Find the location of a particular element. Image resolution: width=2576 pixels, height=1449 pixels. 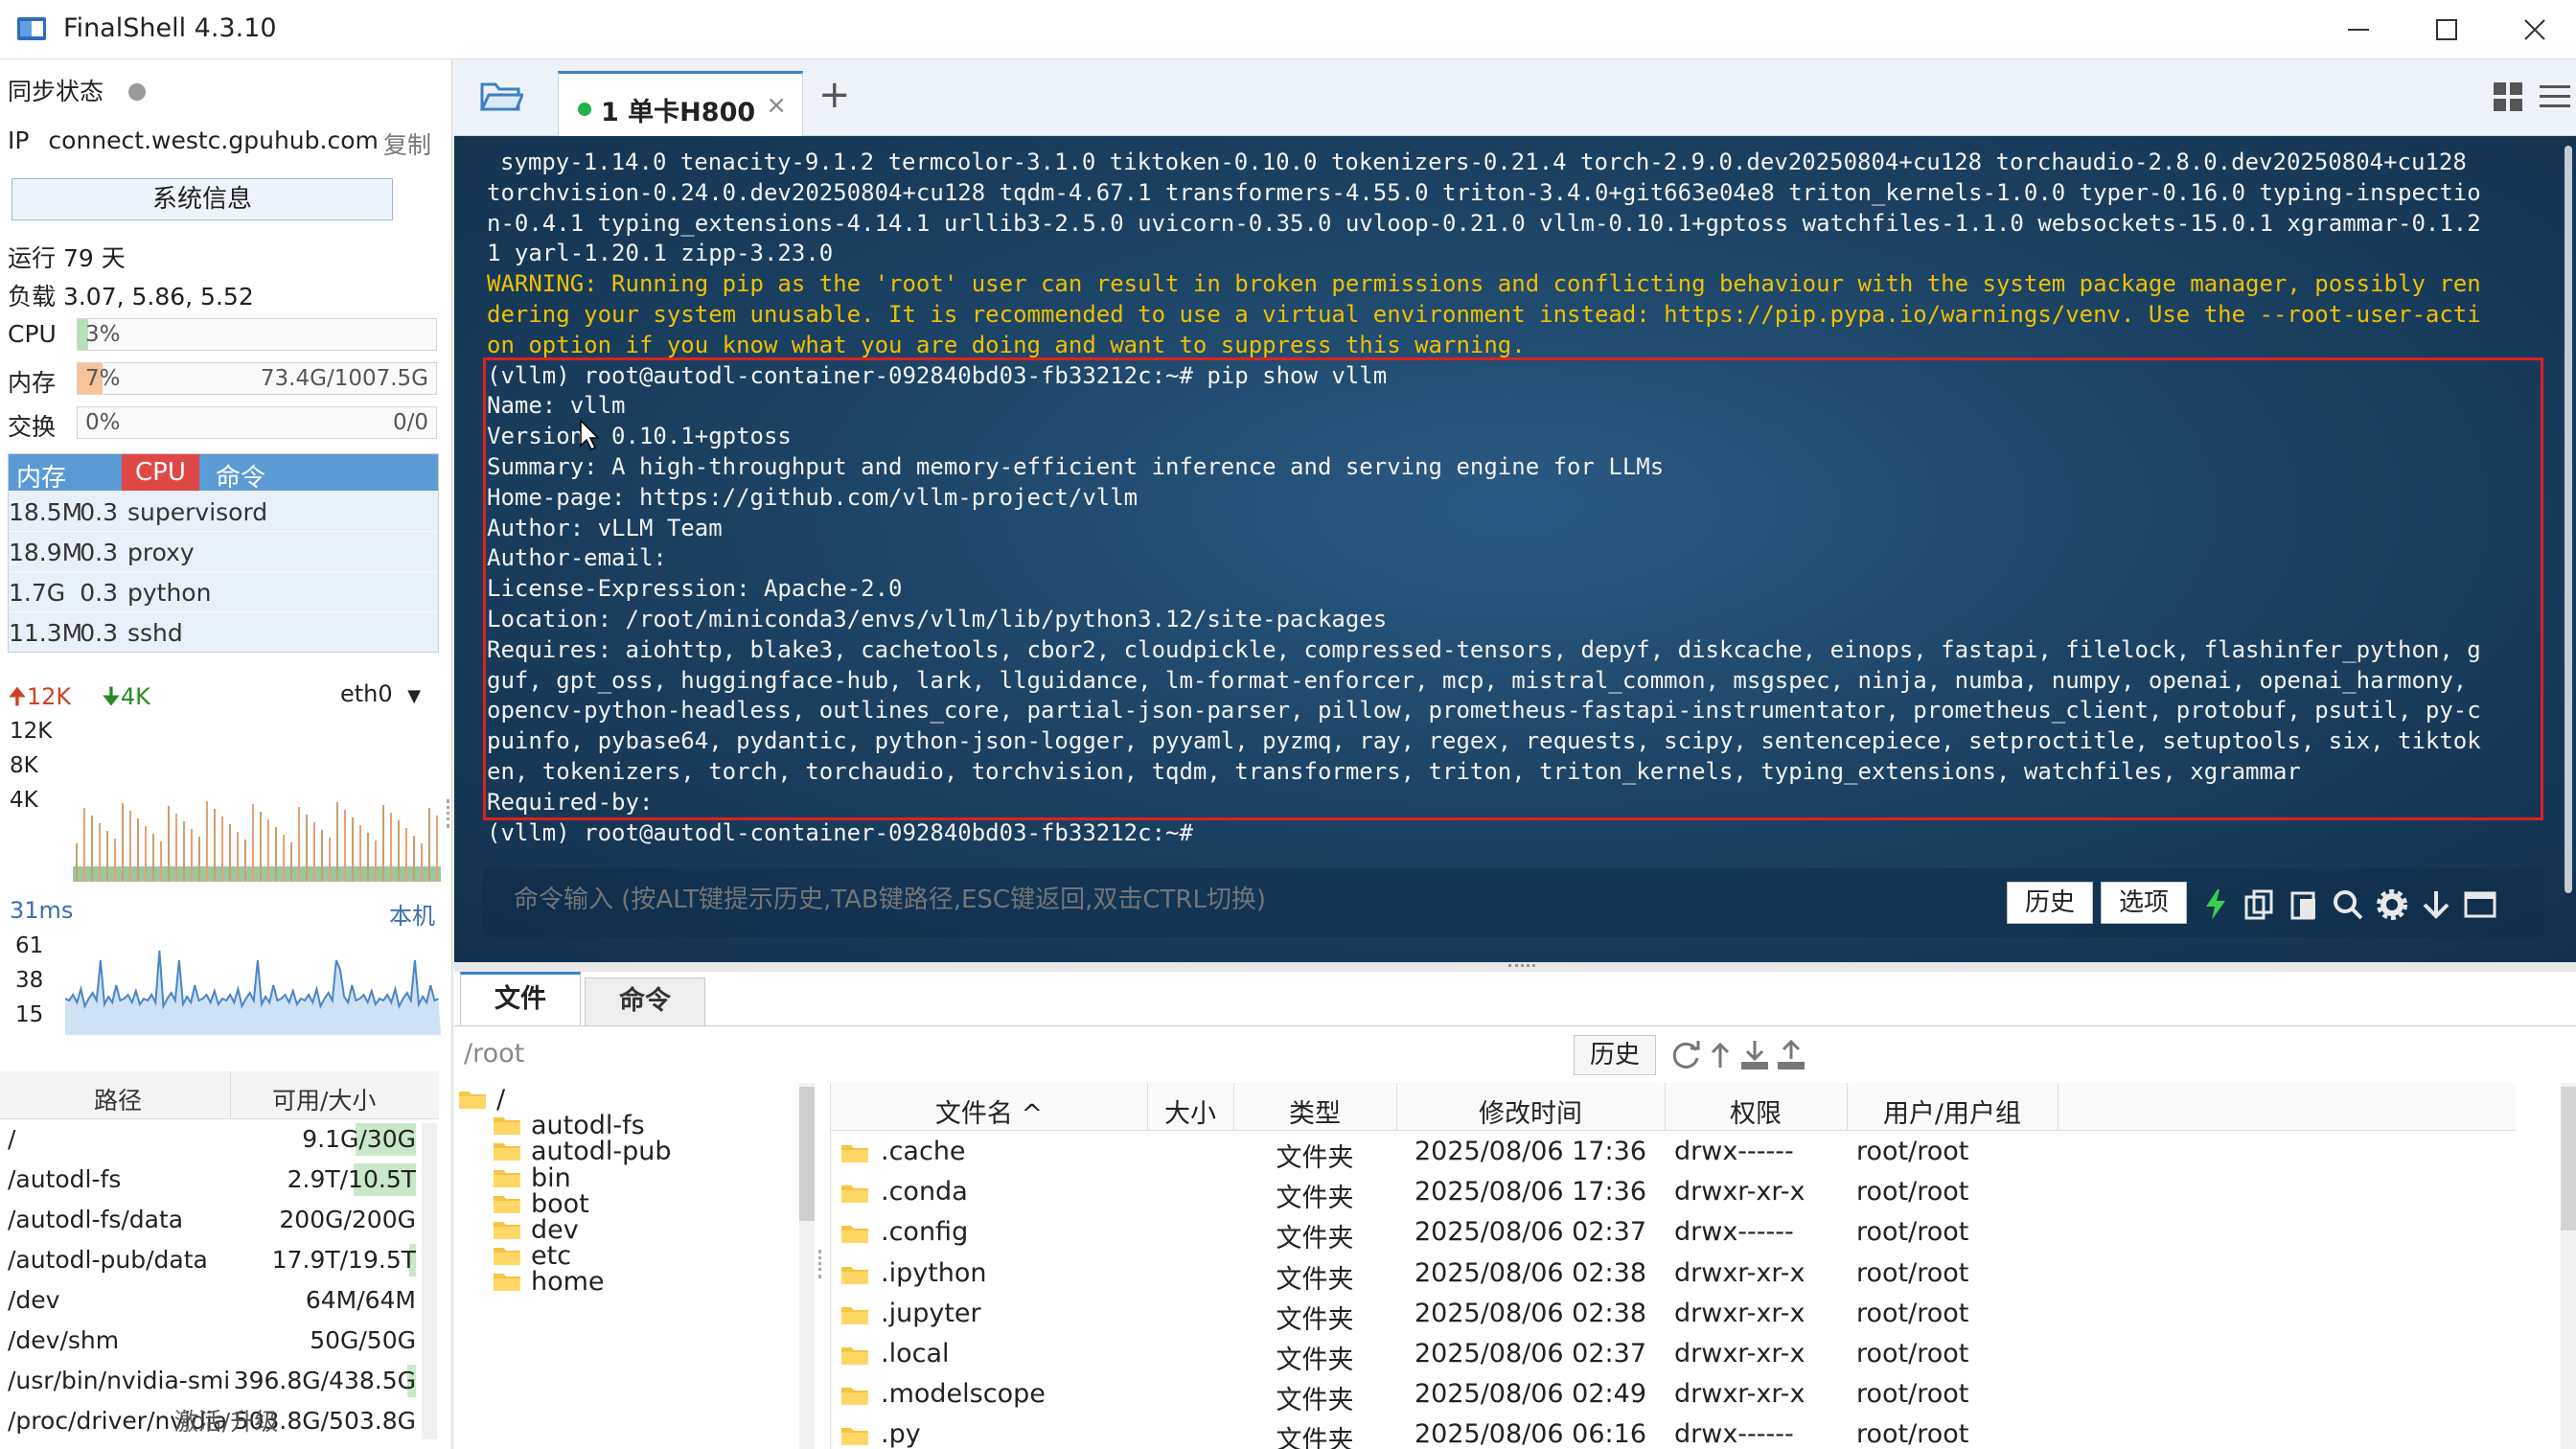

tree-resize-handle is located at coordinates (820, 1264).